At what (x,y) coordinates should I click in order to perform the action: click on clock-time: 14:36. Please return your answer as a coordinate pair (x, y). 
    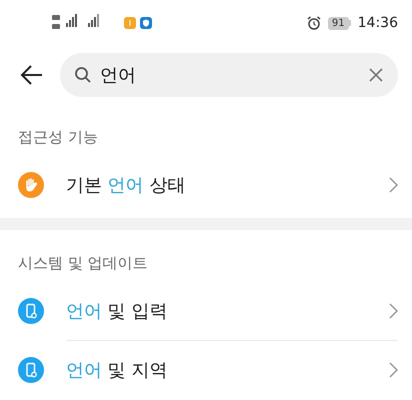
    Looking at the image, I should click on (378, 23).